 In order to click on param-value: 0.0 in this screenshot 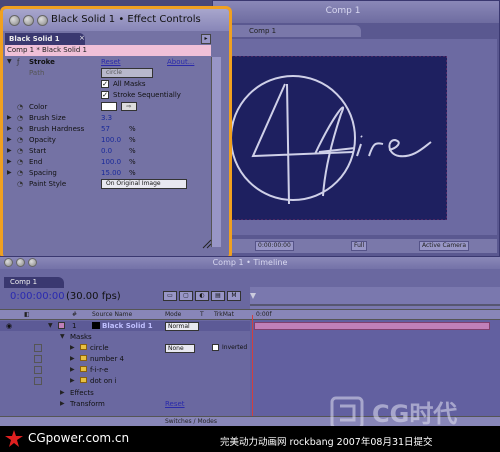, I will do `click(106, 151)`.